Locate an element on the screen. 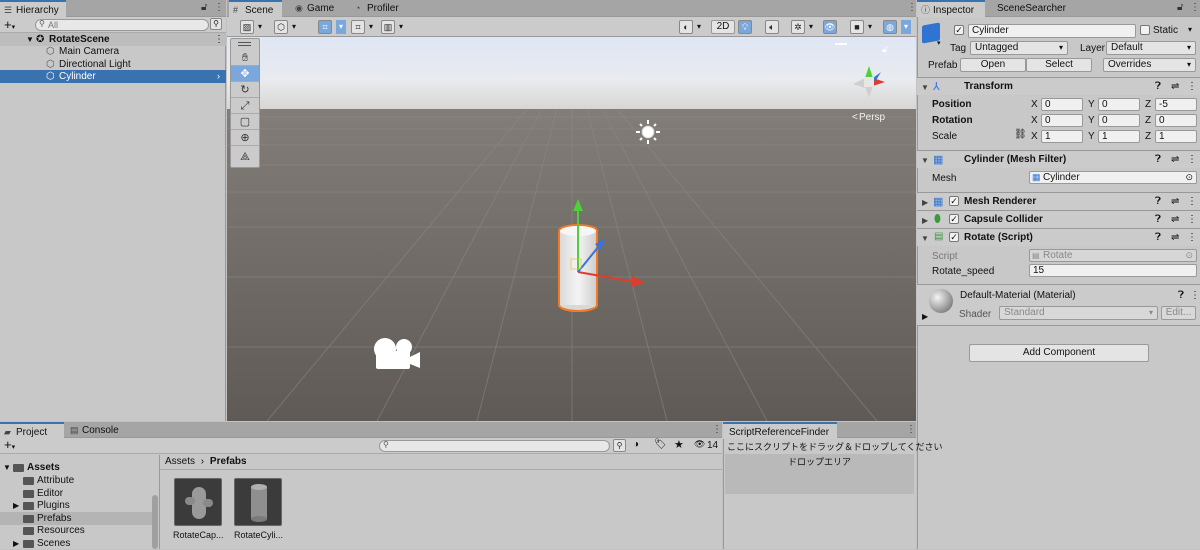 Image resolution: width=1200 pixels, height=550 pixels. icon-dropdown-icon: ▾ is located at coordinates (939, 43).